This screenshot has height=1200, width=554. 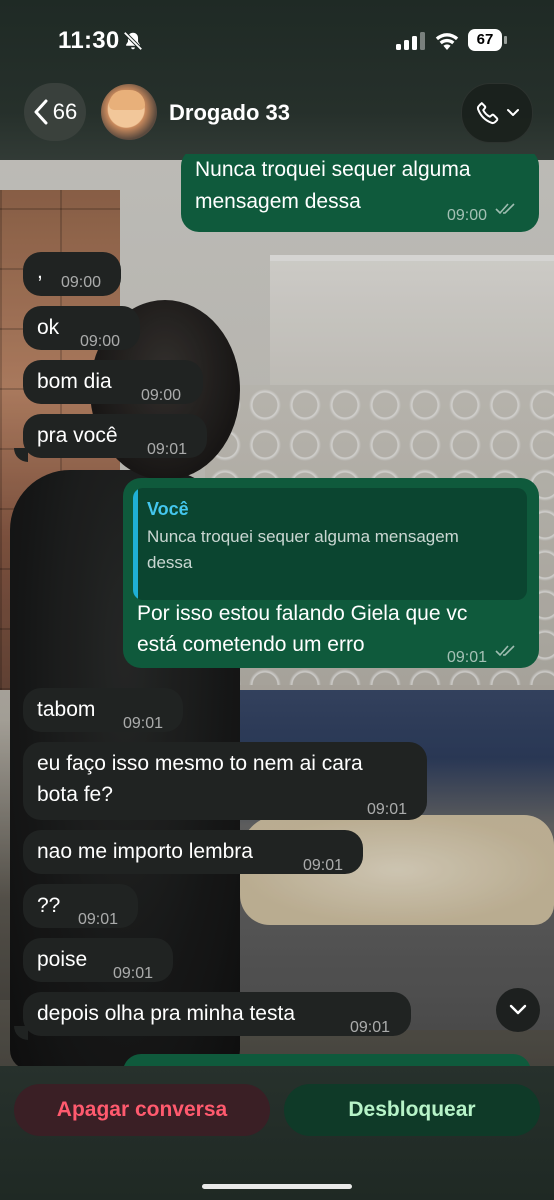 What do you see at coordinates (49, 905) in the screenshot?
I see `message-text: ??` at bounding box center [49, 905].